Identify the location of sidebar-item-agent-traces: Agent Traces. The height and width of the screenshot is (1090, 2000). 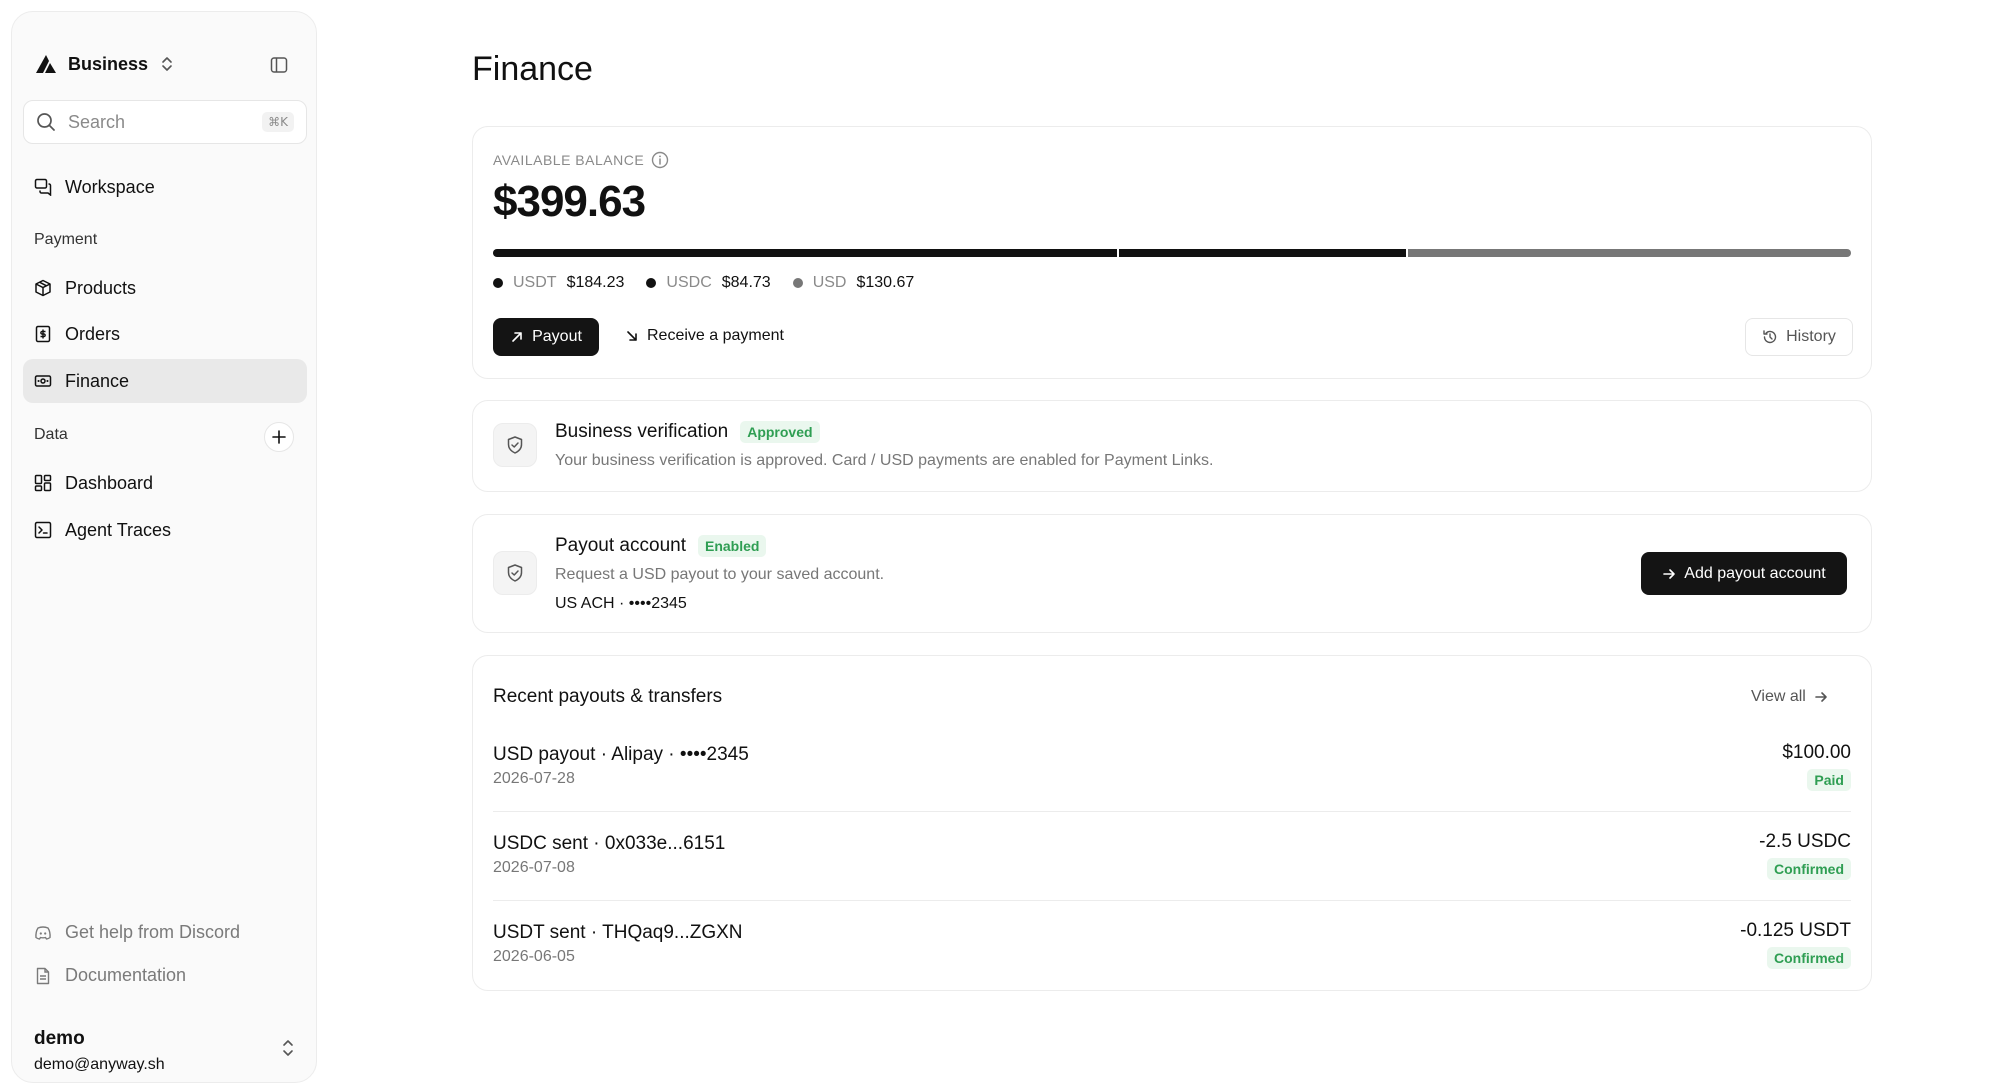
(165, 530).